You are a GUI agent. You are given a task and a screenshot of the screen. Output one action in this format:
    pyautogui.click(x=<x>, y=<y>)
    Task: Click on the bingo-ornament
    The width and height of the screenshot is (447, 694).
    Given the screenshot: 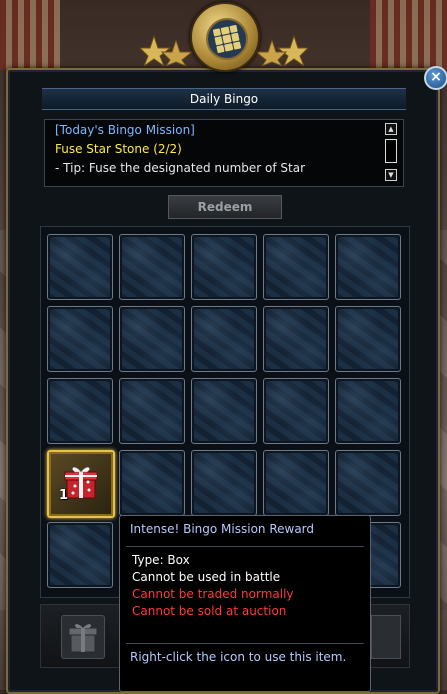 What is the action you would take?
    pyautogui.click(x=224, y=41)
    